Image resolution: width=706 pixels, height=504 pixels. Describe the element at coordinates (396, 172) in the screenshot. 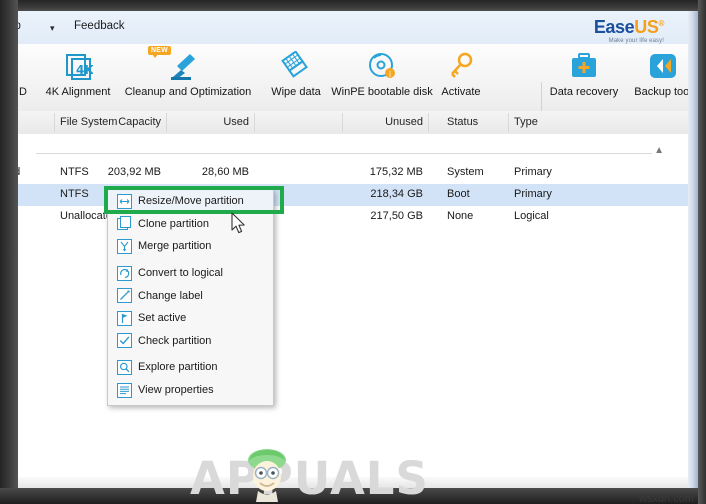

I see `cell-unused: 175,32 MB` at that location.